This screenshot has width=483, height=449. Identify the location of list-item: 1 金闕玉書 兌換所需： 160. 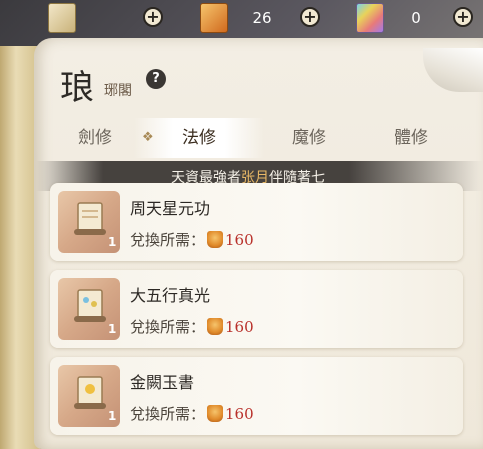
(256, 396).